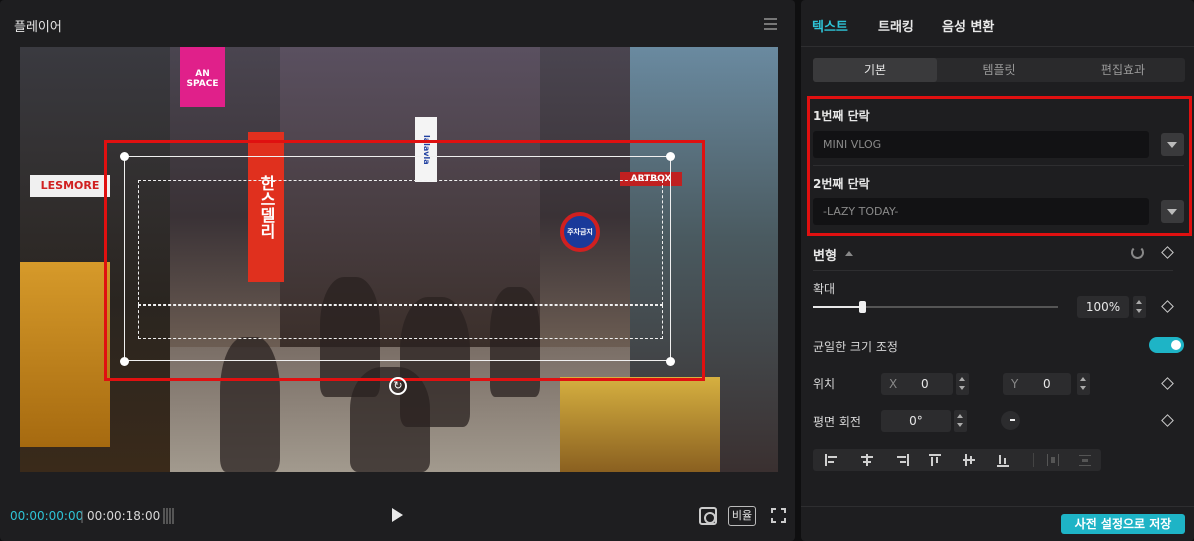 Image resolution: width=1194 pixels, height=541 pixels. I want to click on uniform-scale-toggle, so click(1166, 345).